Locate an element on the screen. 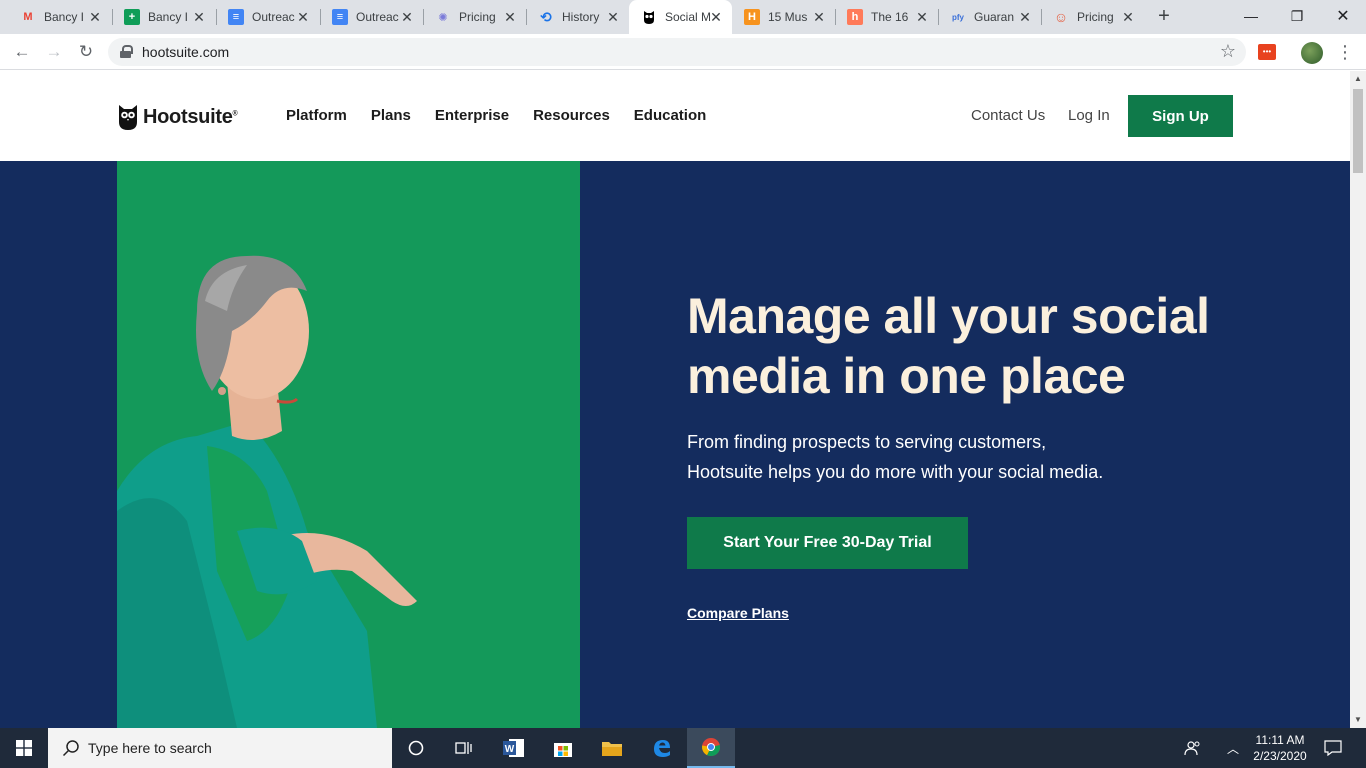 Image resolution: width=1366 pixels, height=768 pixels. smiley-icon: ☺ is located at coordinates (1061, 17).